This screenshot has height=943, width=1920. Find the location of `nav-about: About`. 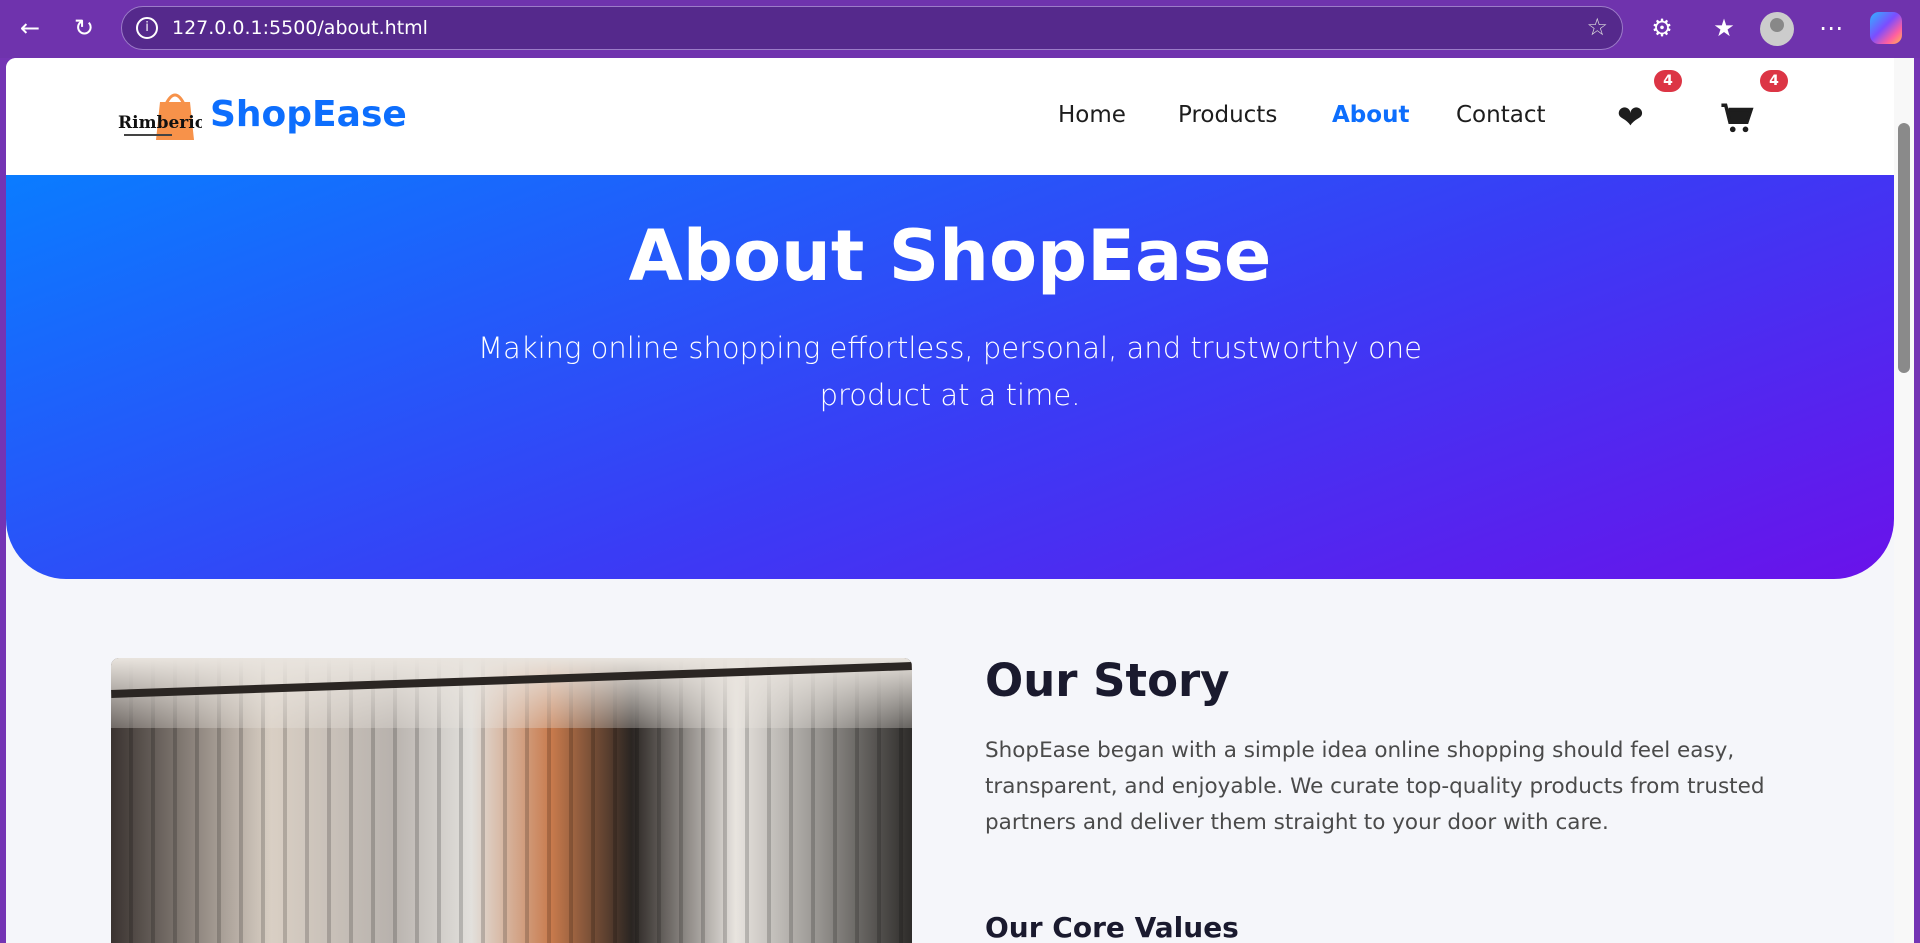

nav-about: About is located at coordinates (1370, 115).